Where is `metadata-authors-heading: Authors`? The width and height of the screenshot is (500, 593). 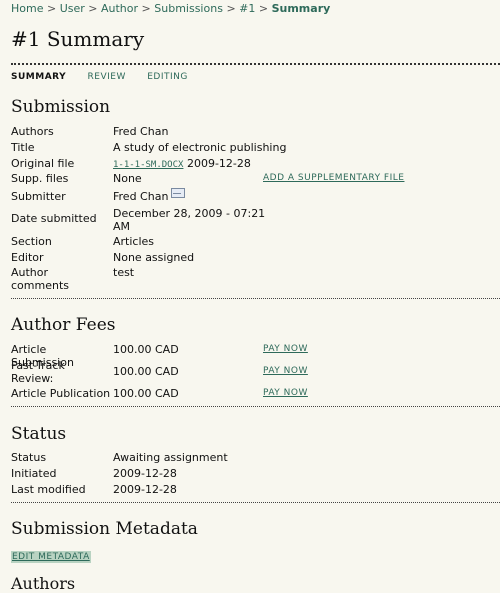
metadata-authors-heading: Authors is located at coordinates (43, 583).